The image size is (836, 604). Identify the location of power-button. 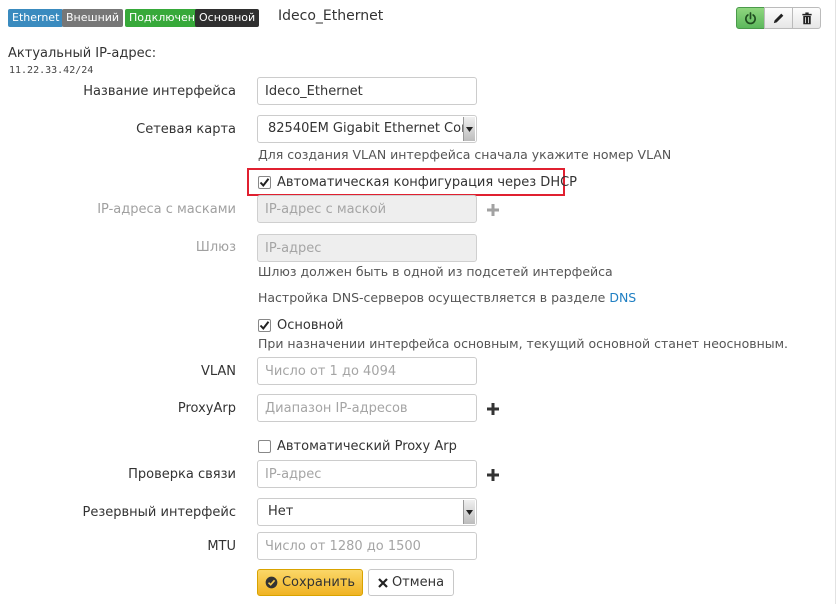
(750, 18).